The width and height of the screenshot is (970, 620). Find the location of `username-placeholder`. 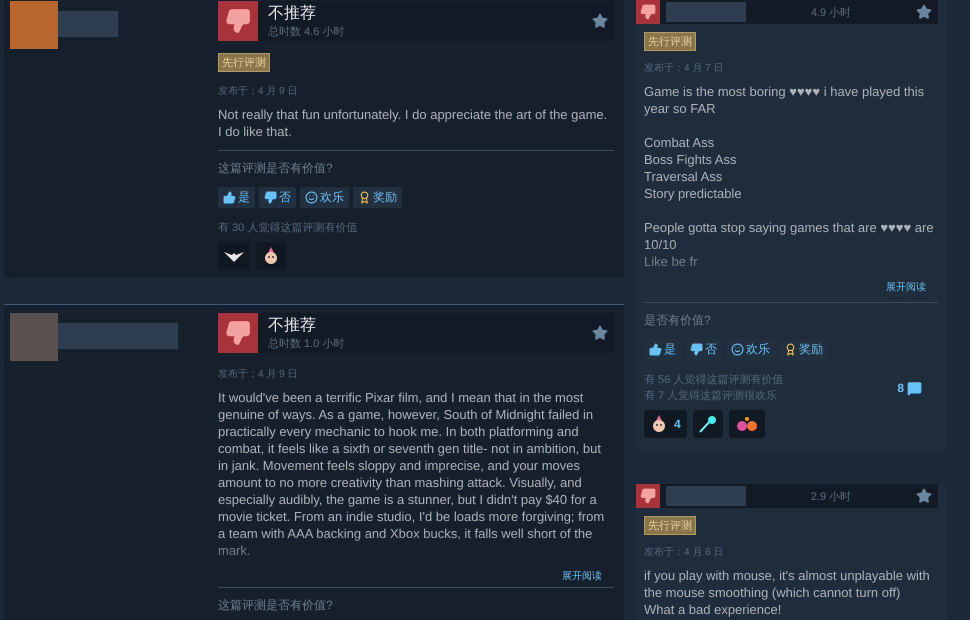

username-placeholder is located at coordinates (88, 24).